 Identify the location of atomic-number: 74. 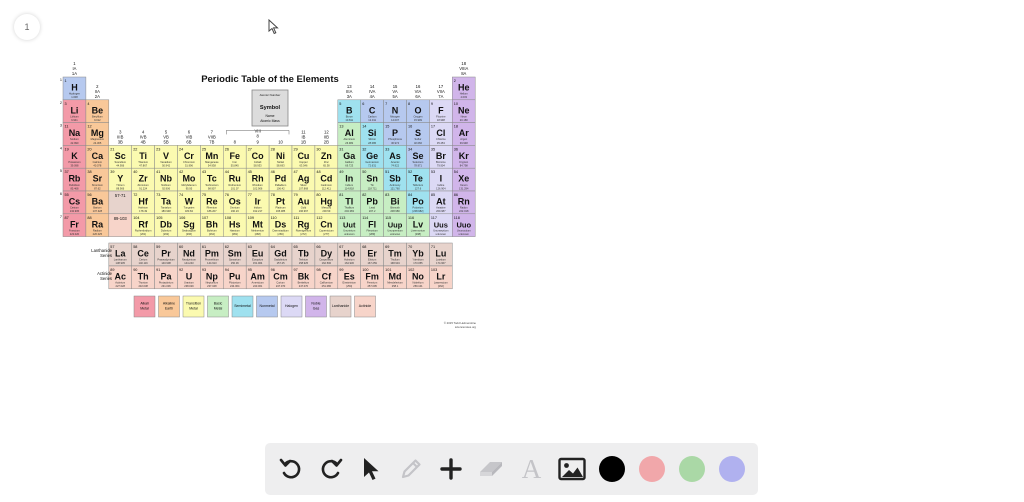
(181, 195).